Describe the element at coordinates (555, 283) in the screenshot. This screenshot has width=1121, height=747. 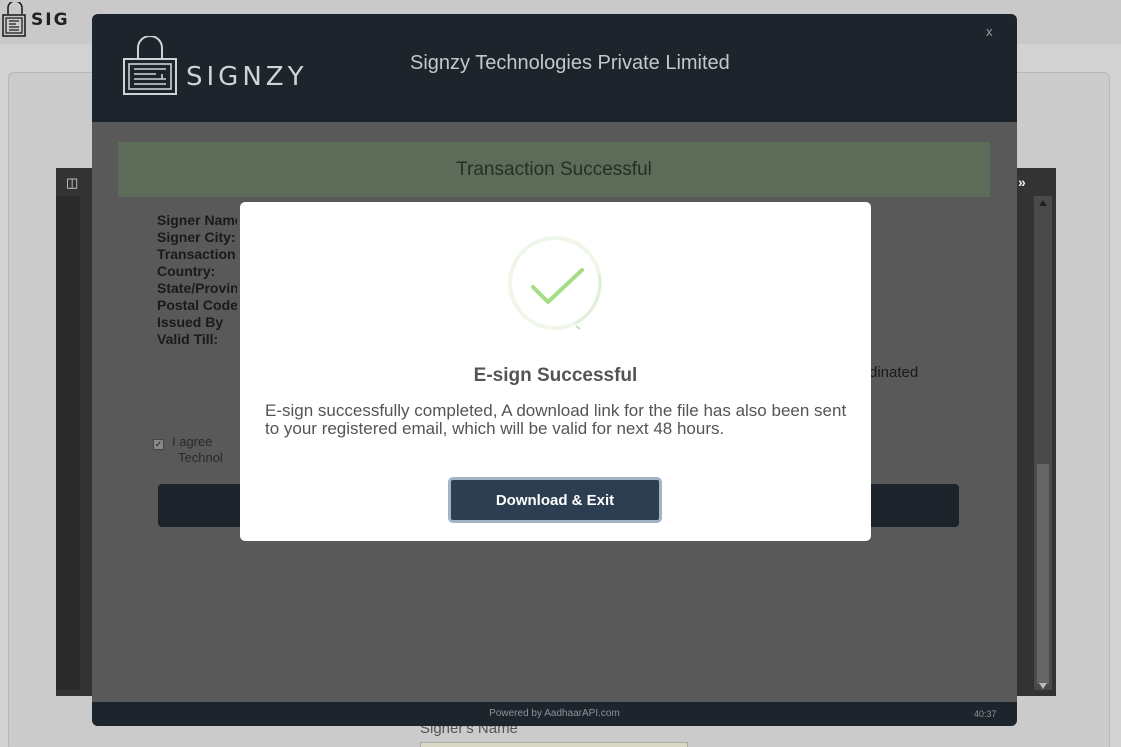
I see `checkmark-icon` at that location.